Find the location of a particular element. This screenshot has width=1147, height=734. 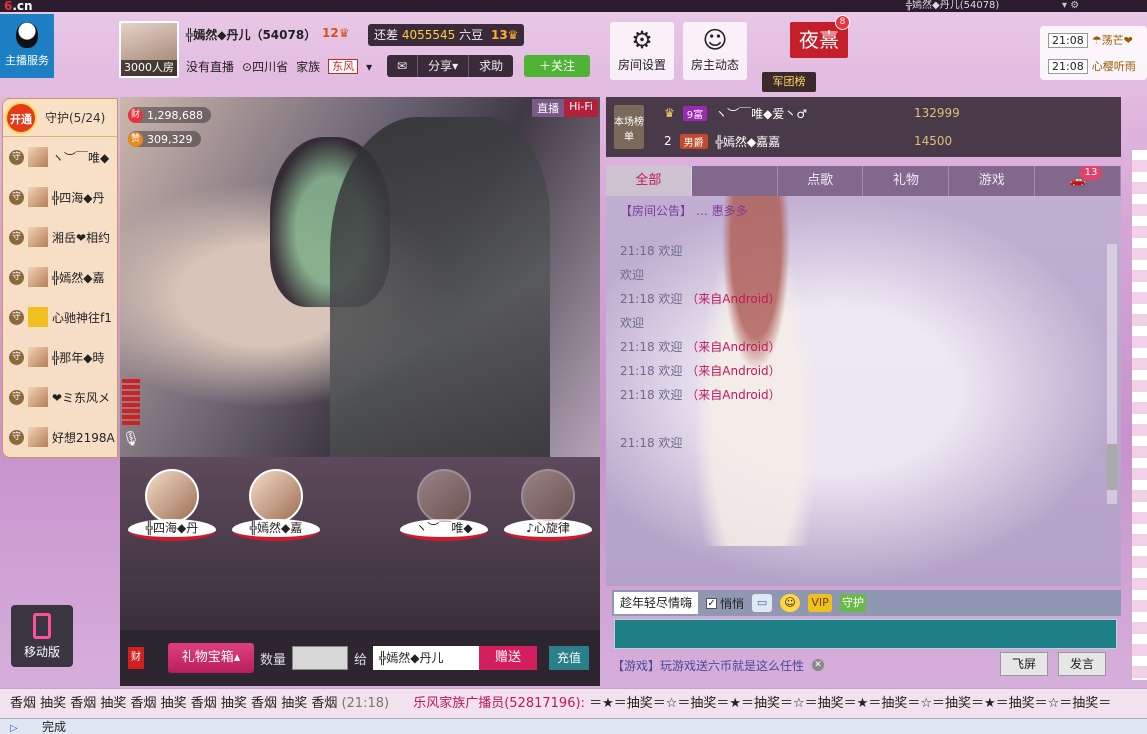

guard-item: 守ヽ︶￣唯◆ is located at coordinates (60, 157).